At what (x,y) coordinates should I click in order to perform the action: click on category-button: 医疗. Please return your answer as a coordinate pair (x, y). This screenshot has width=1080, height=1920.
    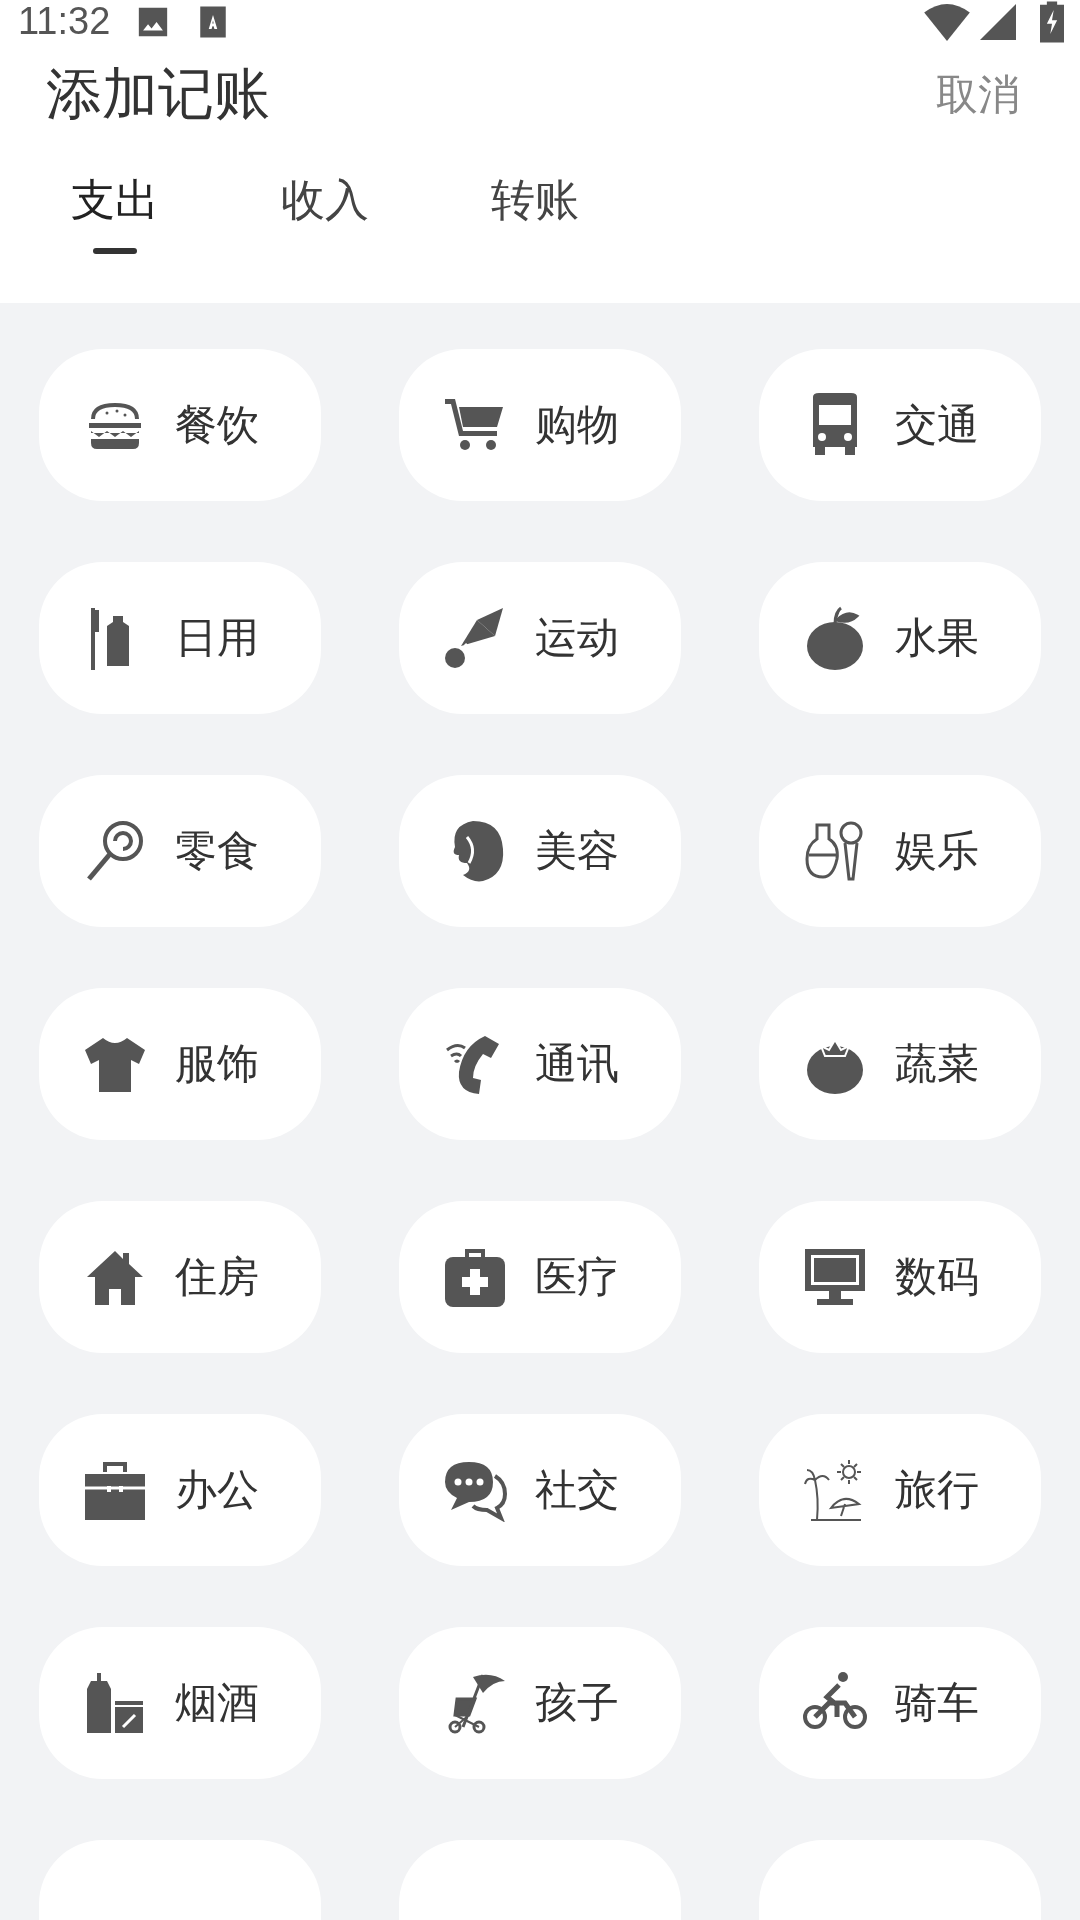
    Looking at the image, I should click on (540, 1277).